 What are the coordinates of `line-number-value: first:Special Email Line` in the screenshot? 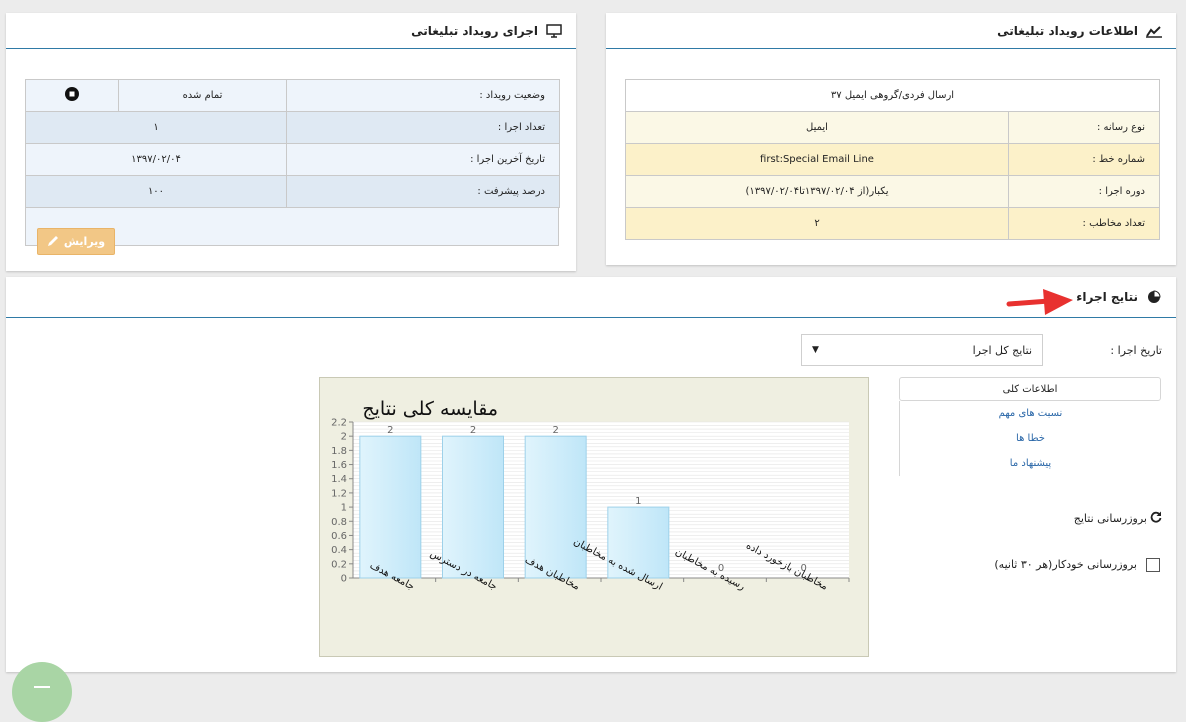 It's located at (817, 159).